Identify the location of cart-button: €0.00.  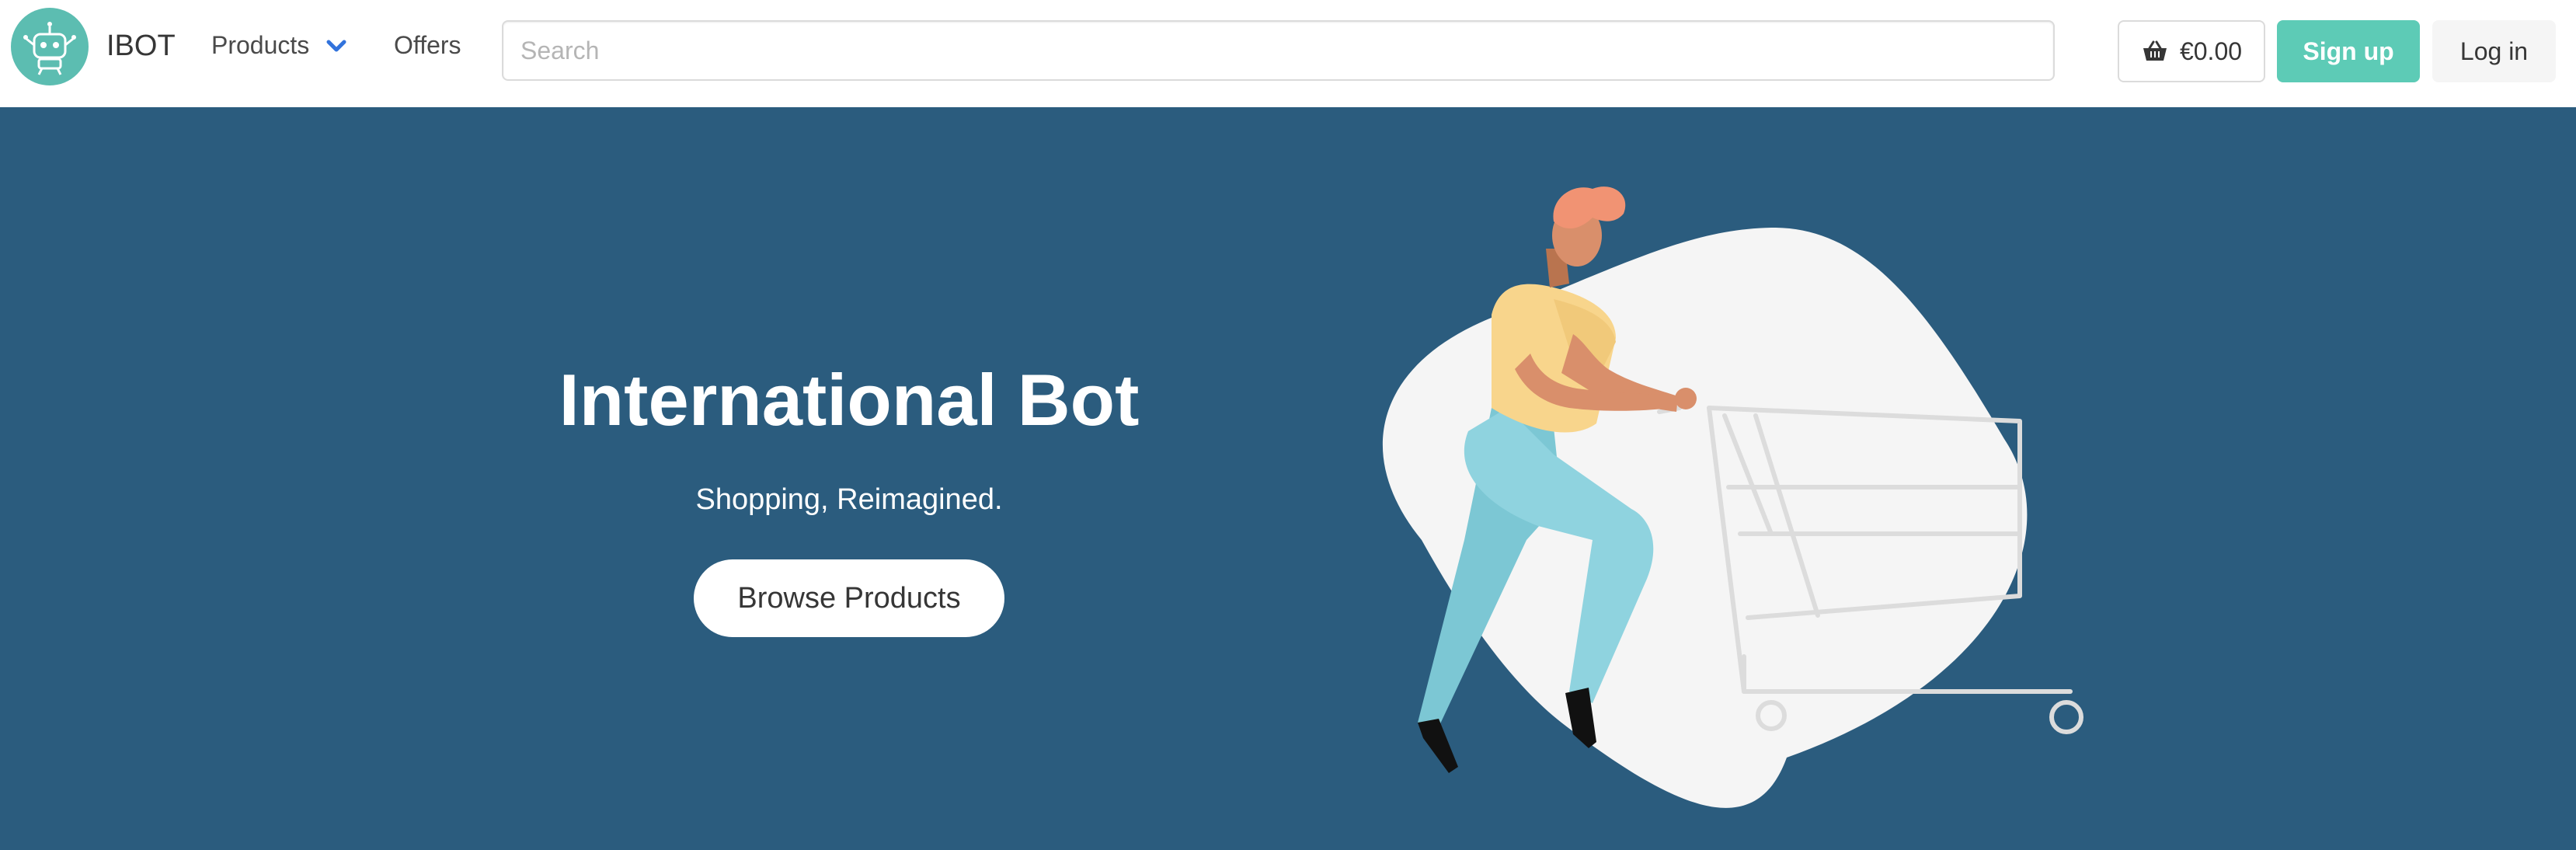
(2191, 51).